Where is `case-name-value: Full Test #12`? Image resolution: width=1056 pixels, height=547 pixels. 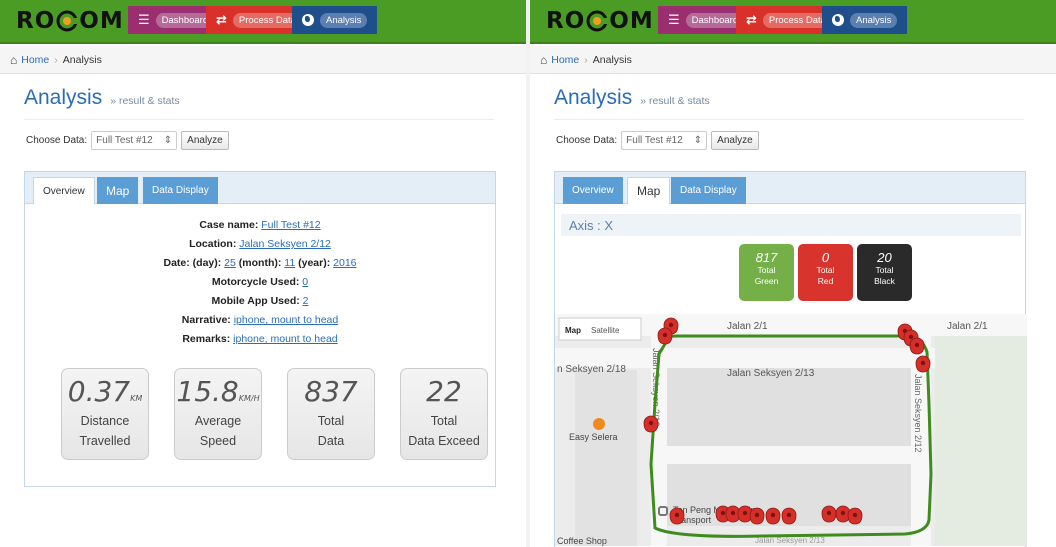 case-name-value: Full Test #12 is located at coordinates (290, 225).